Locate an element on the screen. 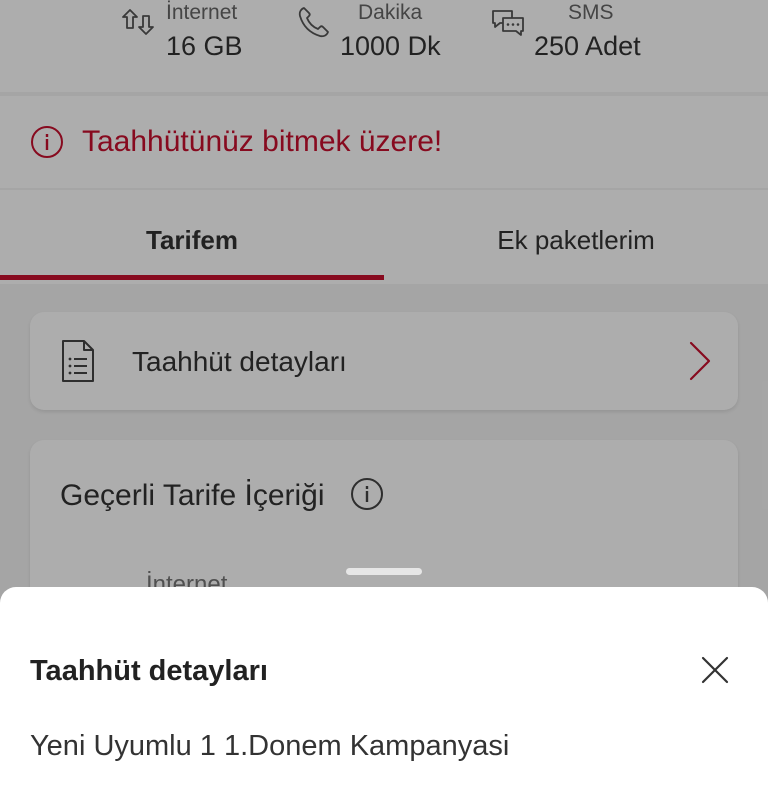  sheet-drag-handle is located at coordinates (384, 571).